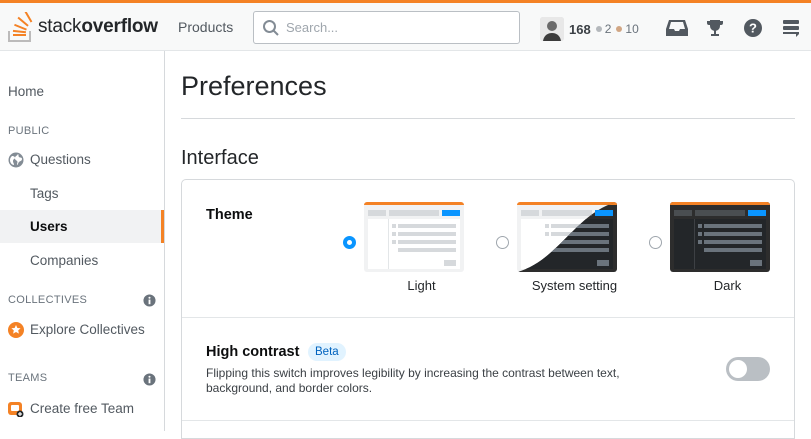 This screenshot has height=439, width=811. I want to click on sidebar-item-label: Questions, so click(60, 159).